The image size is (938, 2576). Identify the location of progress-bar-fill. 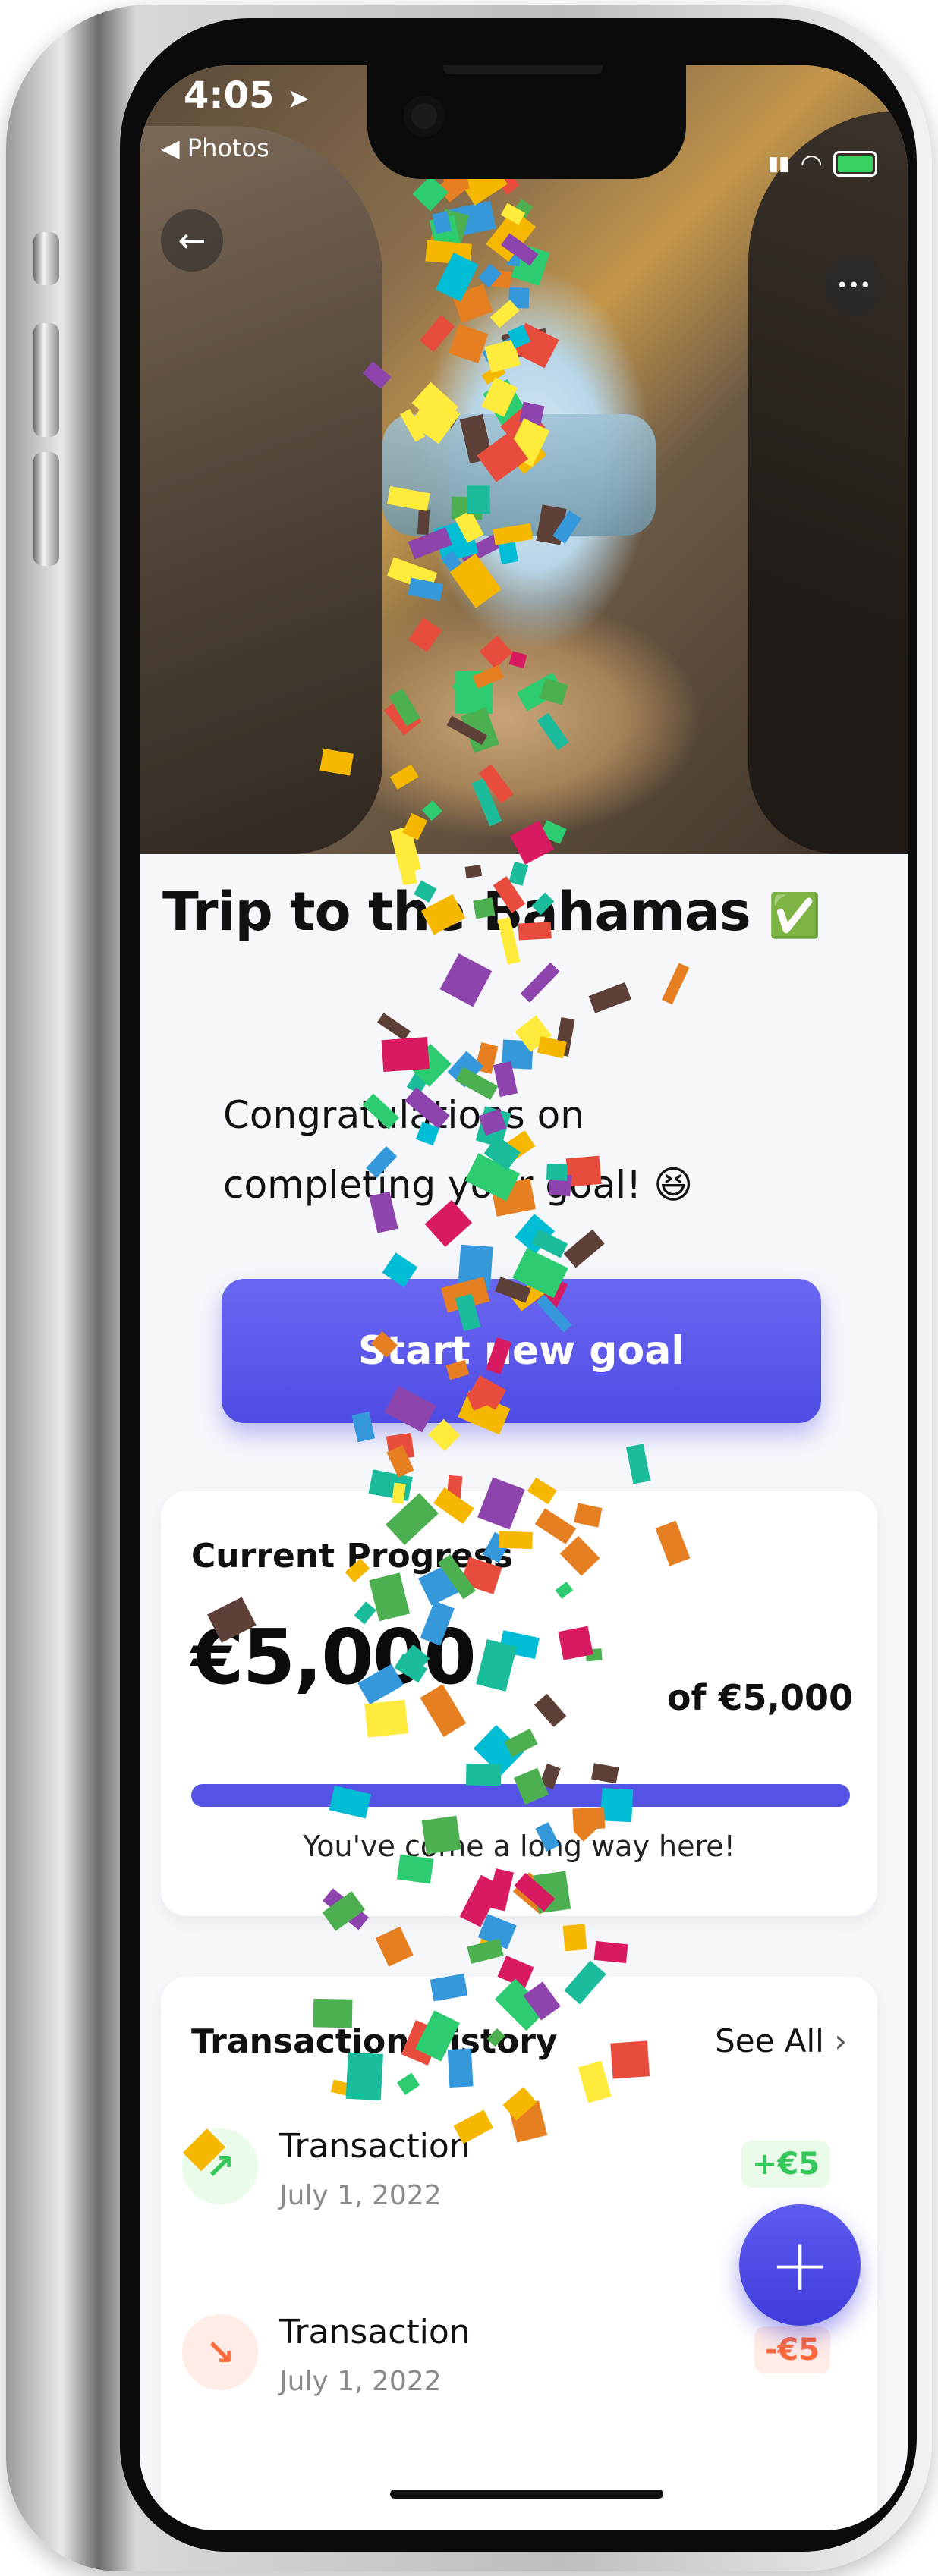
(520, 1795).